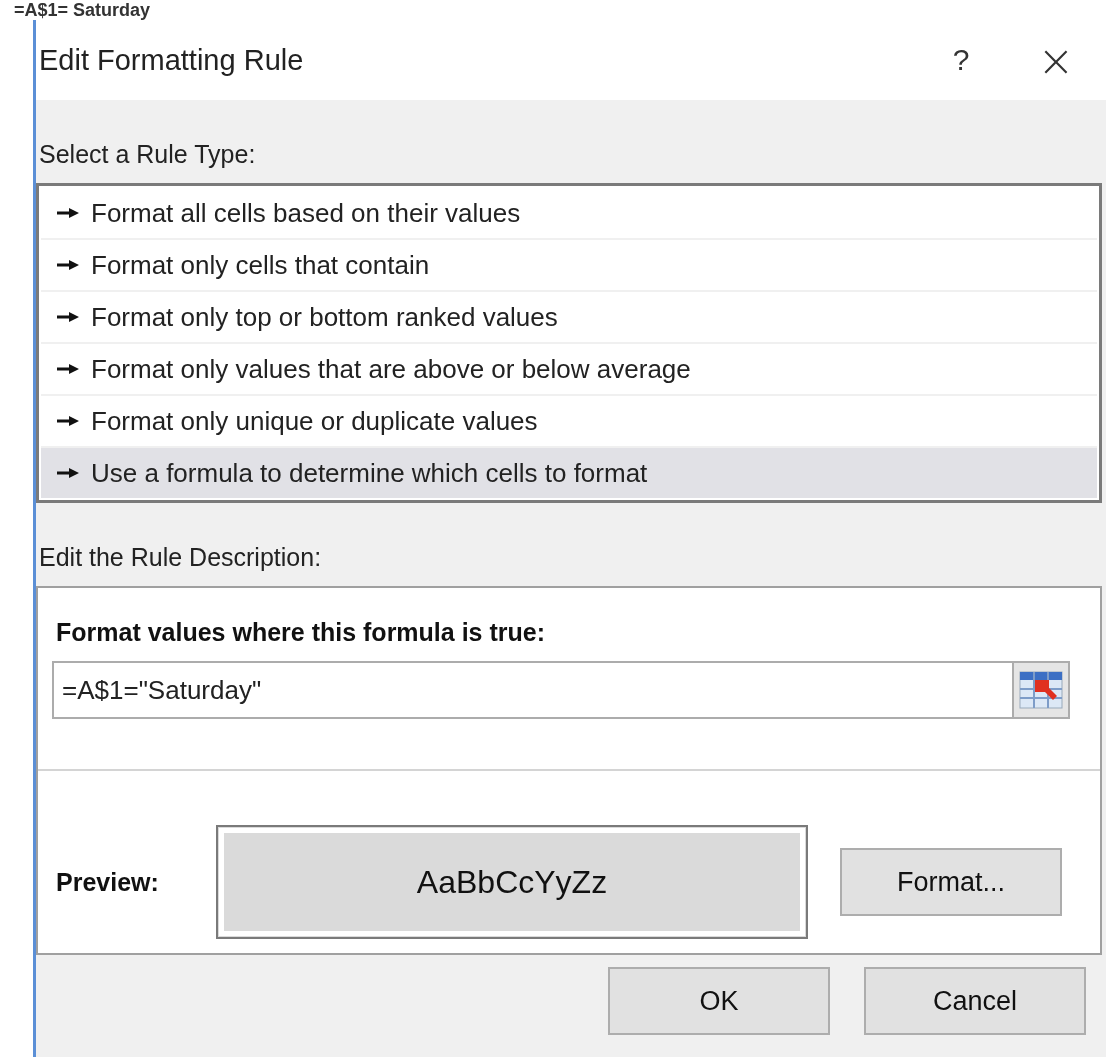 This screenshot has height=1057, width=1106. I want to click on ok-button: OK, so click(719, 1001).